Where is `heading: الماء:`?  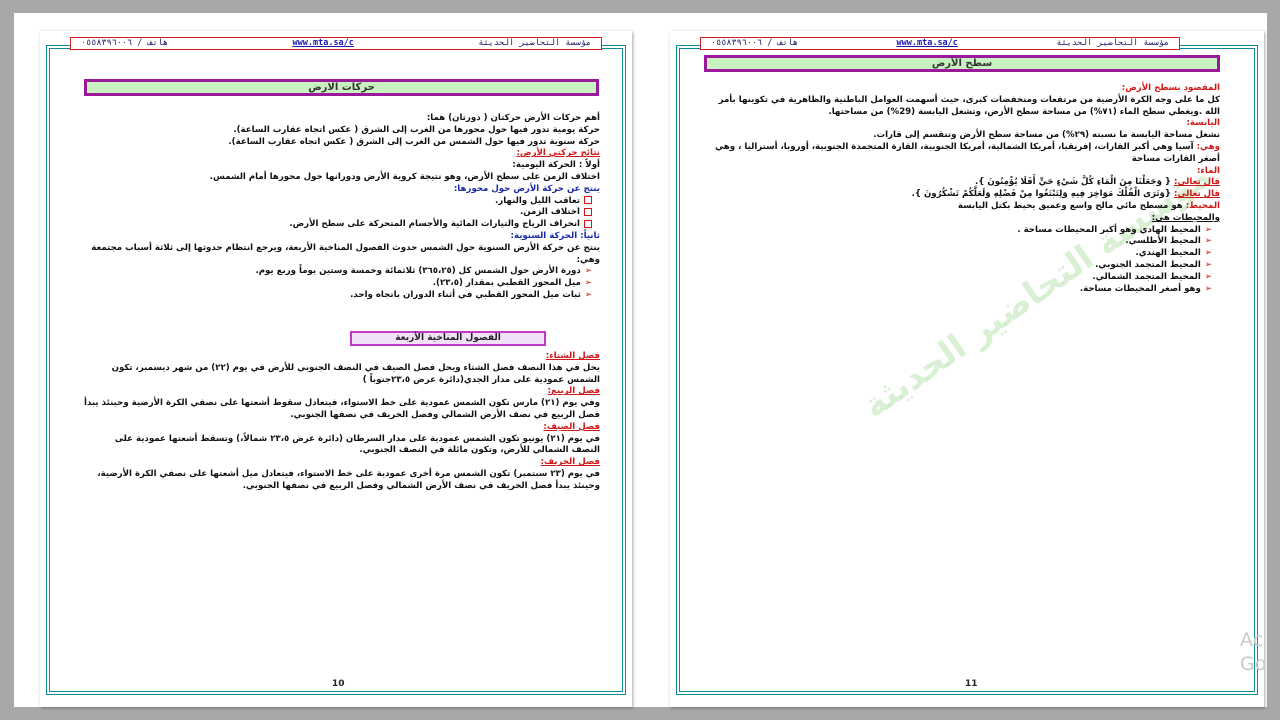
heading: الماء: is located at coordinates (1208, 170).